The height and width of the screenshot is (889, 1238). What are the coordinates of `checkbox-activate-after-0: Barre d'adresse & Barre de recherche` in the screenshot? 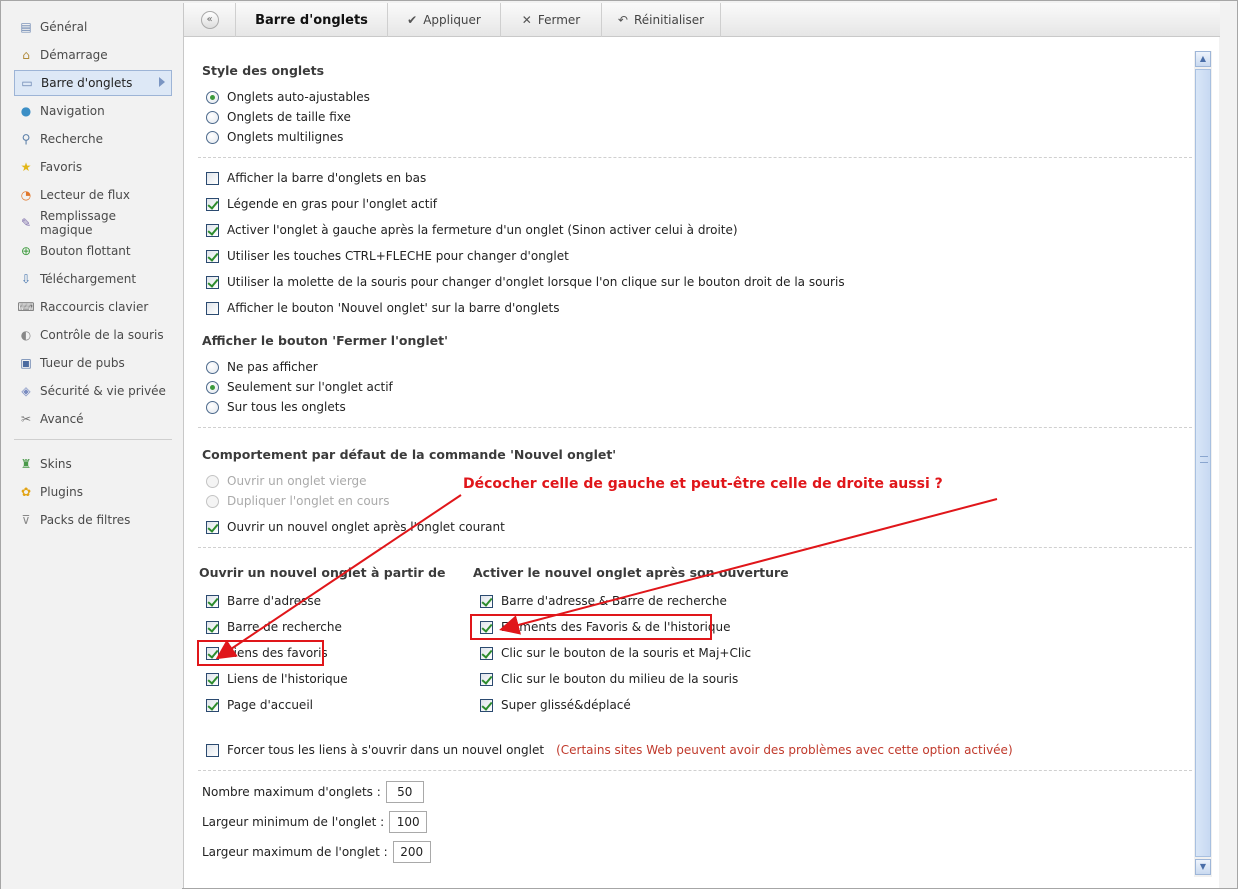 It's located at (603, 601).